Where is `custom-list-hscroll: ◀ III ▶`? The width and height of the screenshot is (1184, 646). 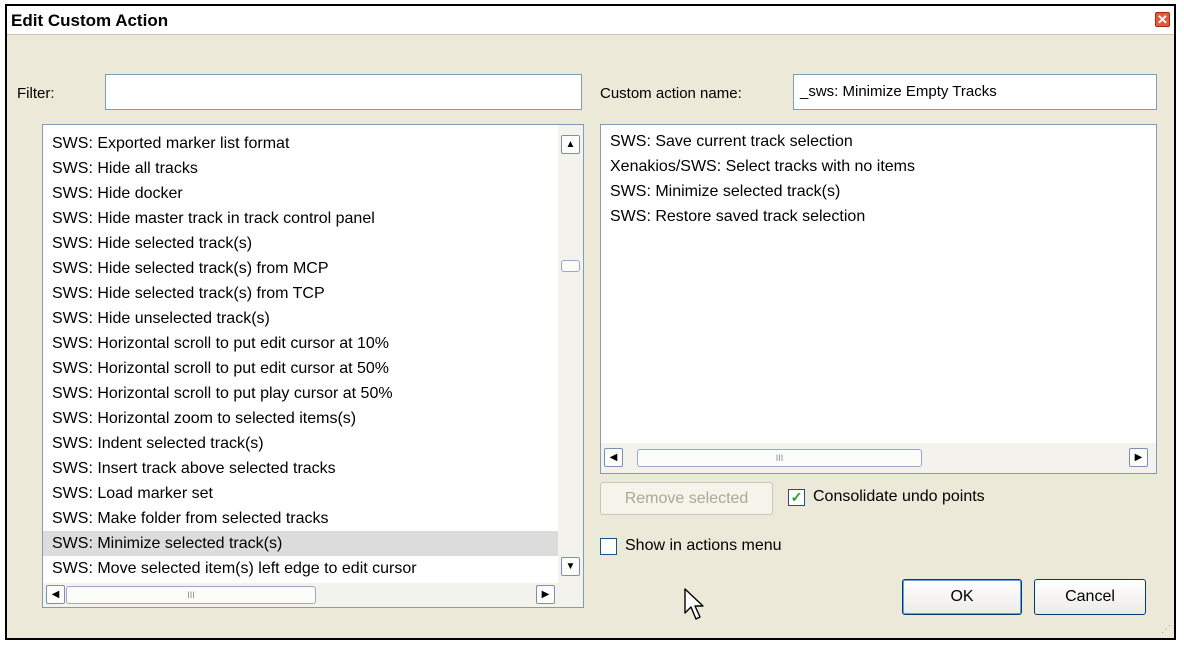
custom-list-hscroll: ◀ III ▶ is located at coordinates (878, 458).